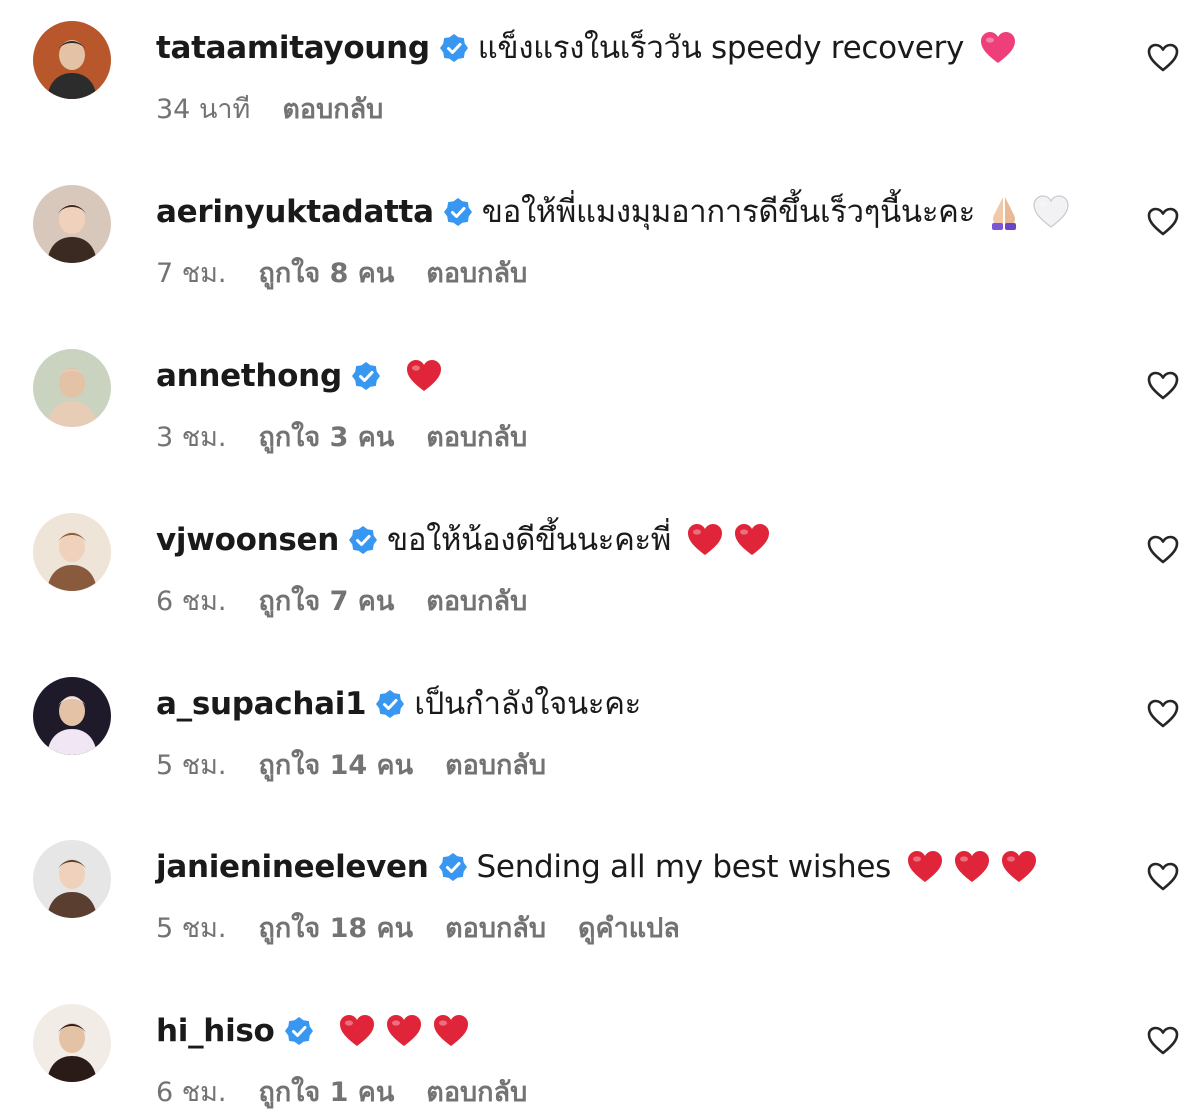  I want to click on comment-body: hi_hiso, so click(313, 1031).